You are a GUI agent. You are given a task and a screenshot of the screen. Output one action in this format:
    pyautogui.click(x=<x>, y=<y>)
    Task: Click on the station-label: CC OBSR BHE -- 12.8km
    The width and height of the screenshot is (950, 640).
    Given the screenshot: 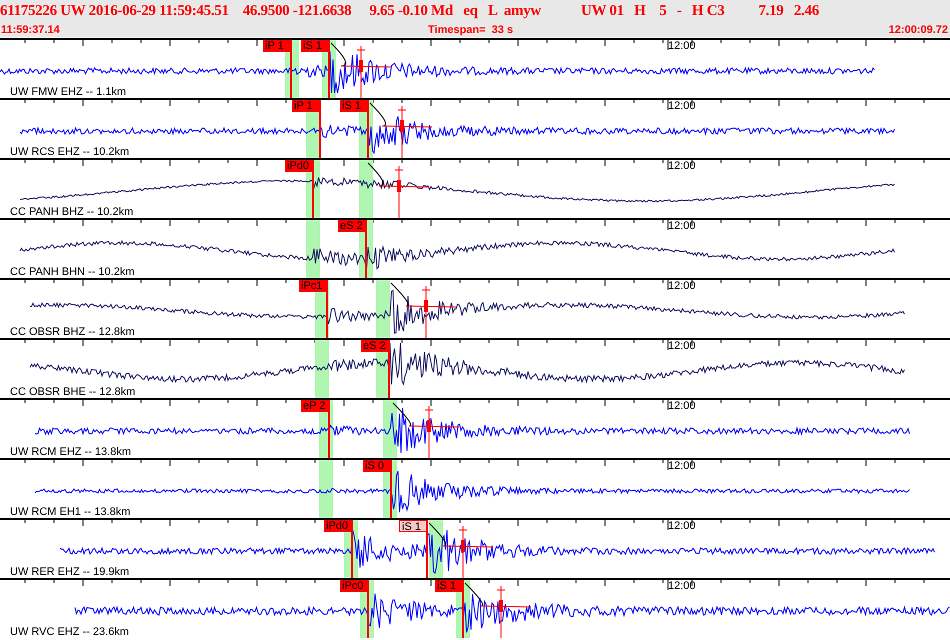 What is the action you would take?
    pyautogui.click(x=73, y=392)
    